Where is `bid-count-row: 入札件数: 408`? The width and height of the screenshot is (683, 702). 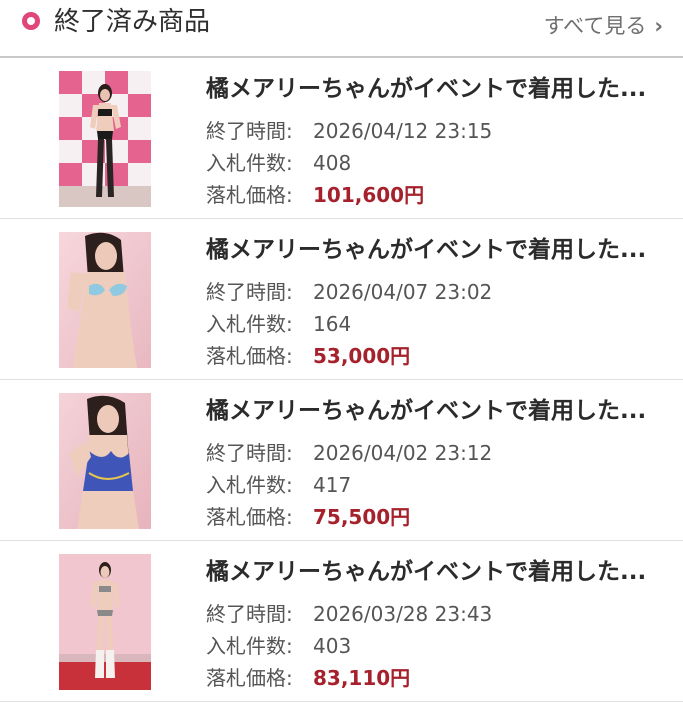
bid-count-row: 入札件数: 408 is located at coordinates (278, 163).